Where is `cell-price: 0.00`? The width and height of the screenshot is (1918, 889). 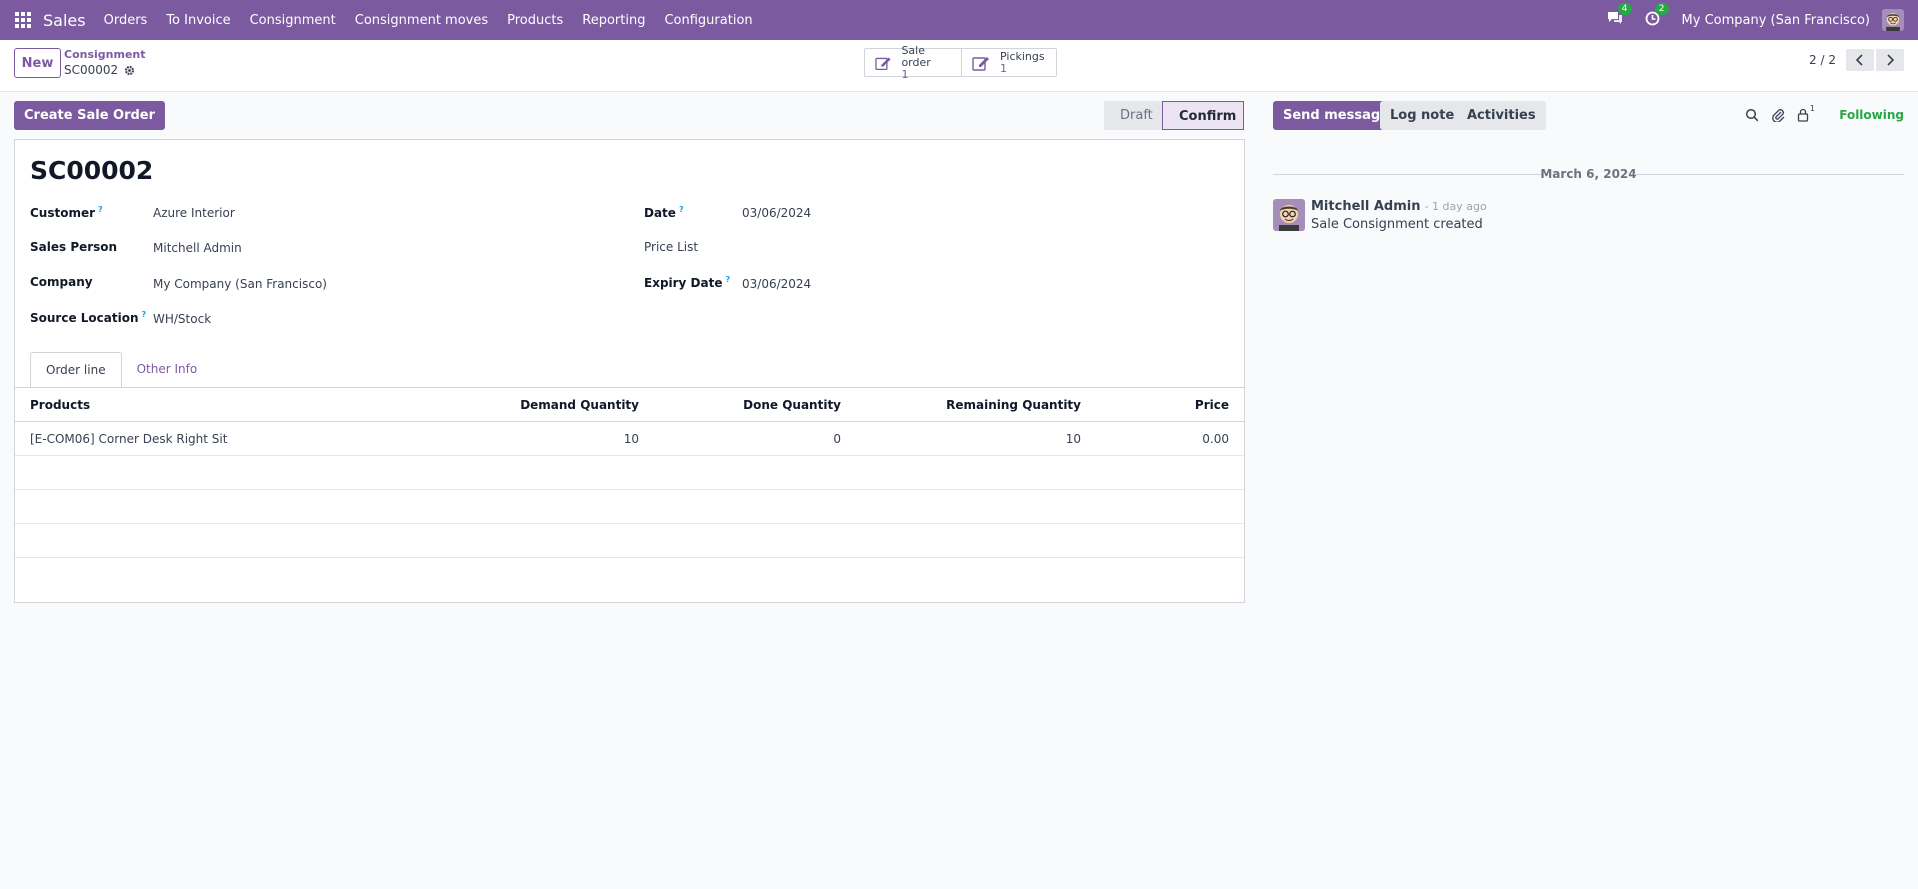 cell-price: 0.00 is located at coordinates (1215, 439).